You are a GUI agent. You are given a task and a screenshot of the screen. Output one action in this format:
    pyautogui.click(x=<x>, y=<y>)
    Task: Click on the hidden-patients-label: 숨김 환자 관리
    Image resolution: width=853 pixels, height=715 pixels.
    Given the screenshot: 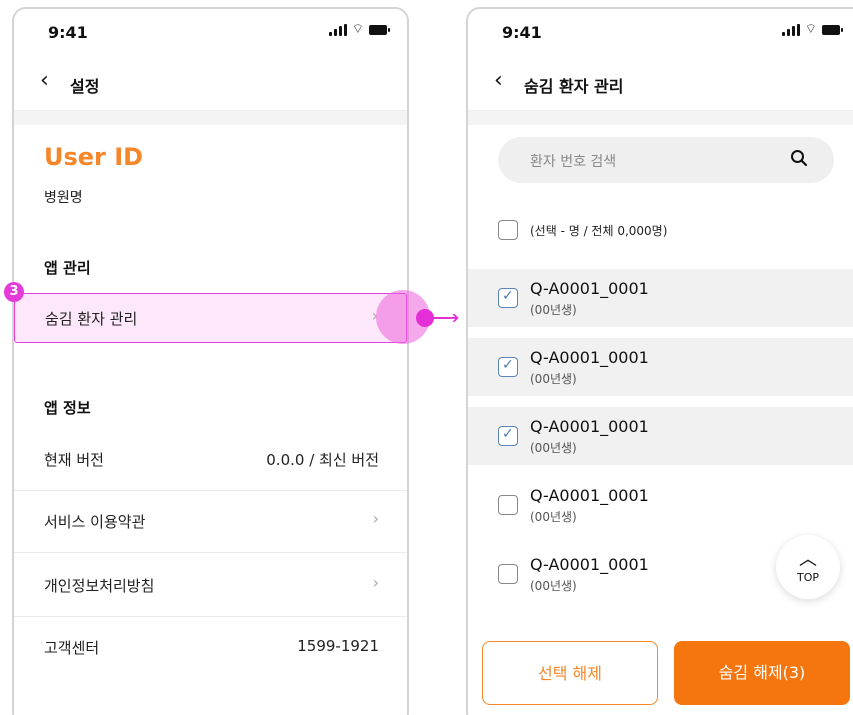 What is the action you would take?
    pyautogui.click(x=91, y=319)
    